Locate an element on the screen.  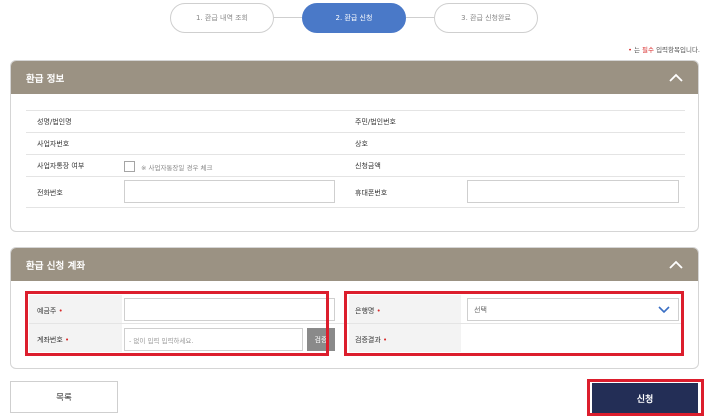
business-account-checkbox is located at coordinates (129, 166).